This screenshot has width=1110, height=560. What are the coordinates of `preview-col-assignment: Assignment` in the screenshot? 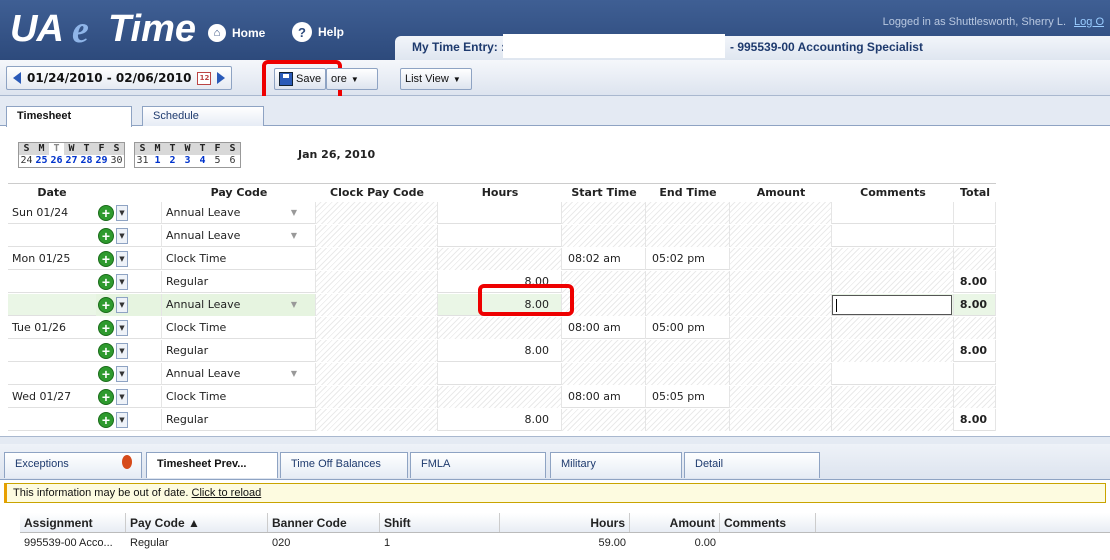 It's located at (73, 522).